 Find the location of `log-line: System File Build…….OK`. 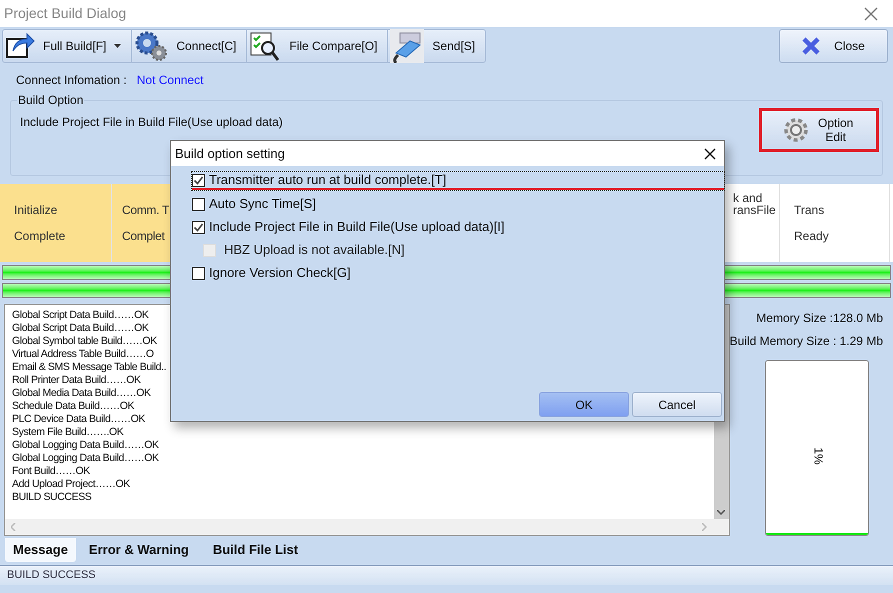

log-line: System File Build…….OK is located at coordinates (68, 432).